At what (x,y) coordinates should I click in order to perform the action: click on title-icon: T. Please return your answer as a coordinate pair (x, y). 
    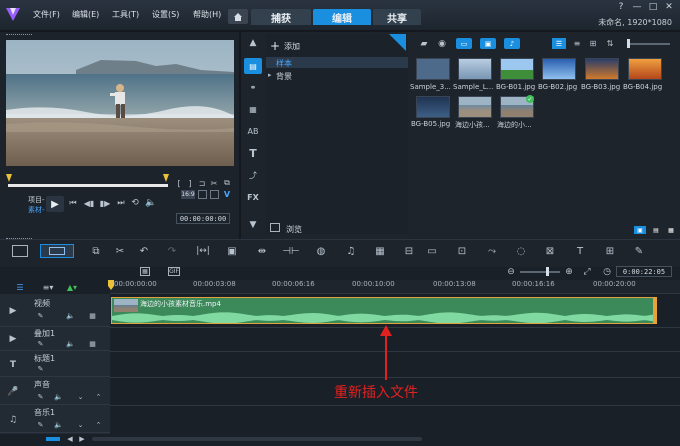
    Looking at the image, I should click on (253, 153).